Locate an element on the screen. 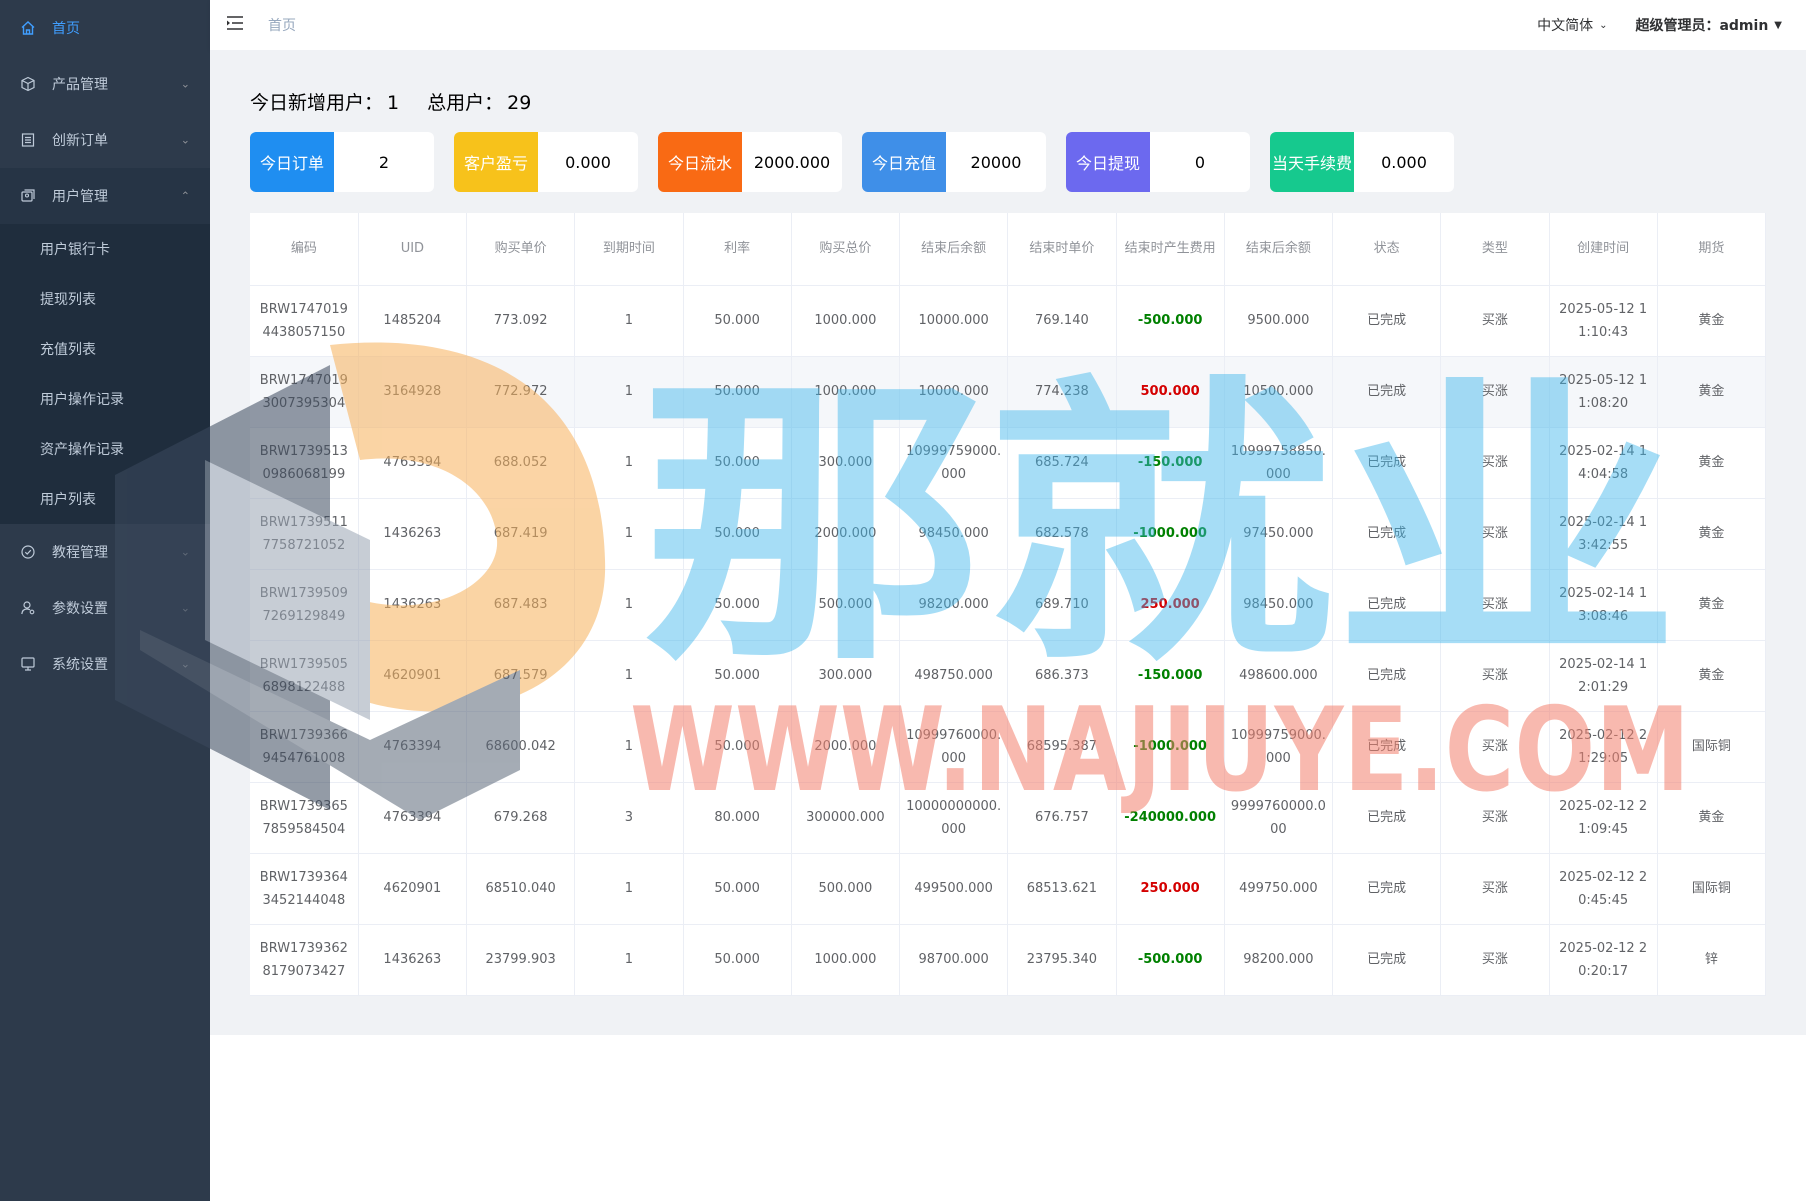 Image resolution: width=1806 pixels, height=1201 pixels. new-users-label: 今日新增用户： is located at coordinates (317, 103).